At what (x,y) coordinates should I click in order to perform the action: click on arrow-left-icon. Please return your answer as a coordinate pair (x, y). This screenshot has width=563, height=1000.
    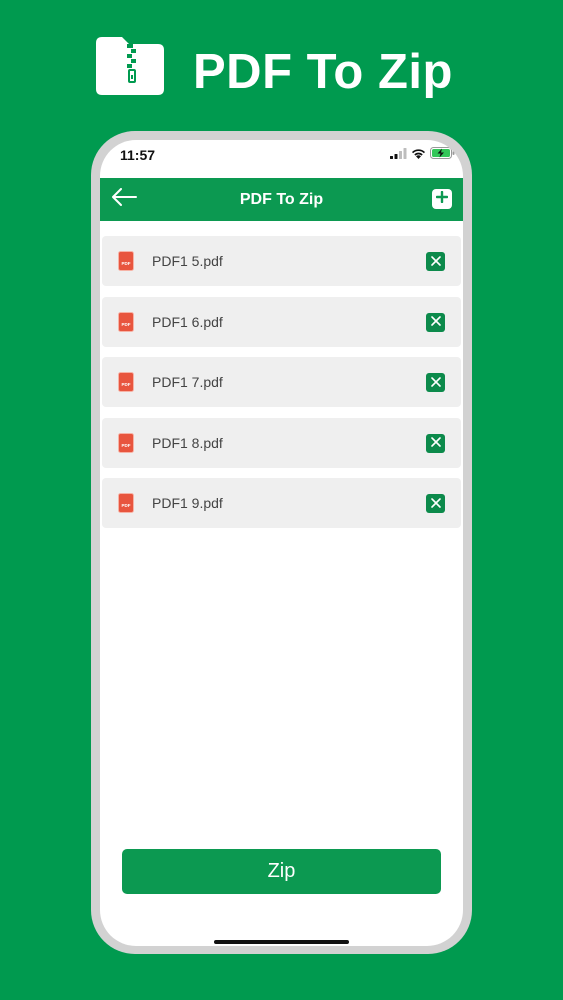
    Looking at the image, I should click on (124, 199).